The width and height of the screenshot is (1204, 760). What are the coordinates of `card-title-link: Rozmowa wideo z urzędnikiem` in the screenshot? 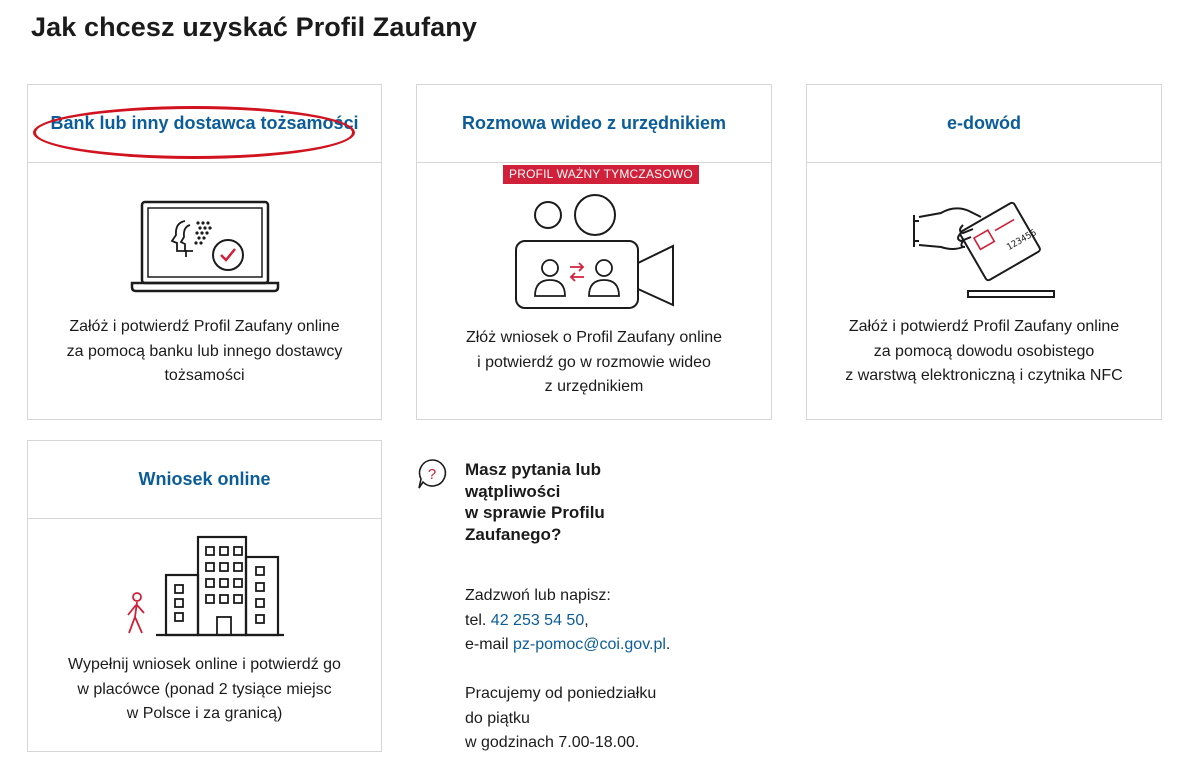 It's located at (594, 123).